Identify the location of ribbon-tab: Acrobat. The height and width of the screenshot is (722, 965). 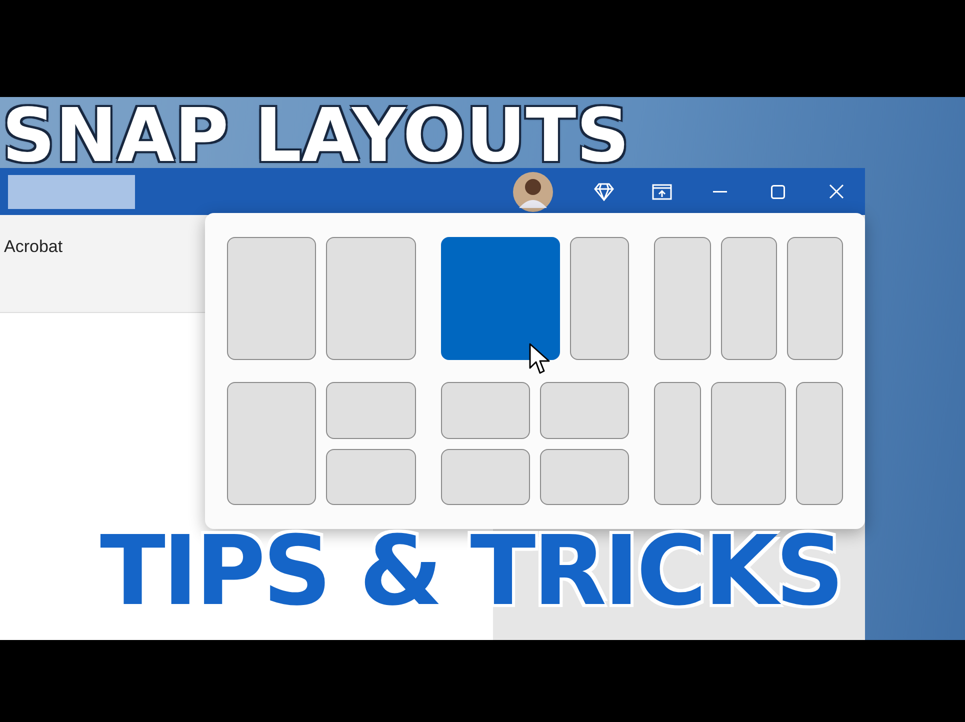
(33, 247).